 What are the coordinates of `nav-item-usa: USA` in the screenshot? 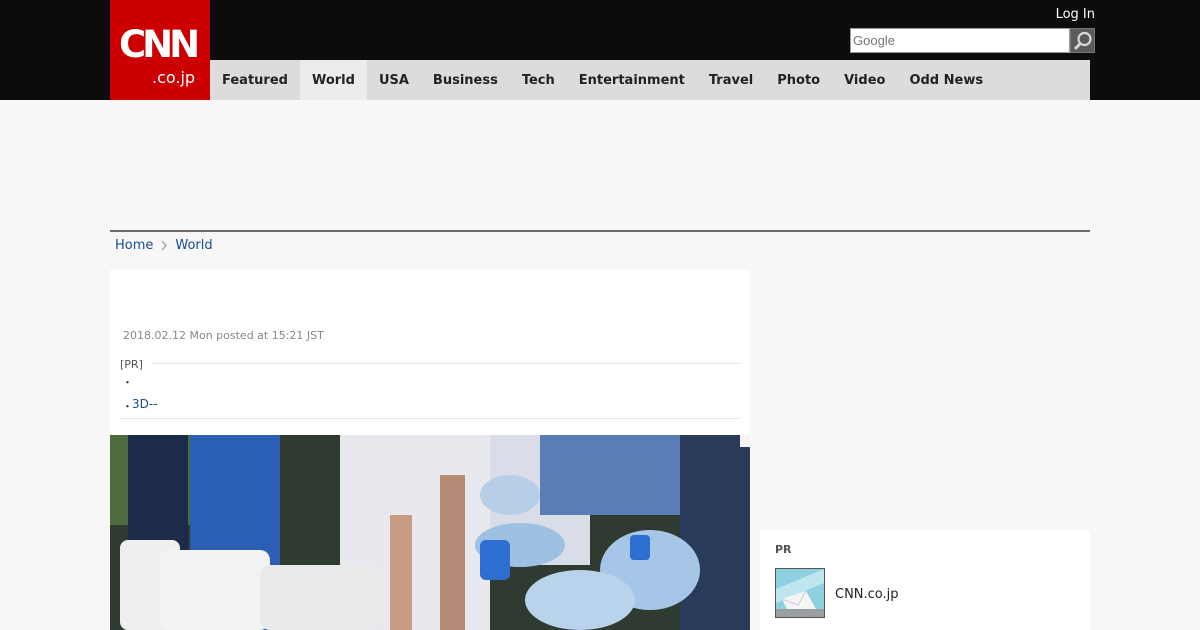 It's located at (394, 80).